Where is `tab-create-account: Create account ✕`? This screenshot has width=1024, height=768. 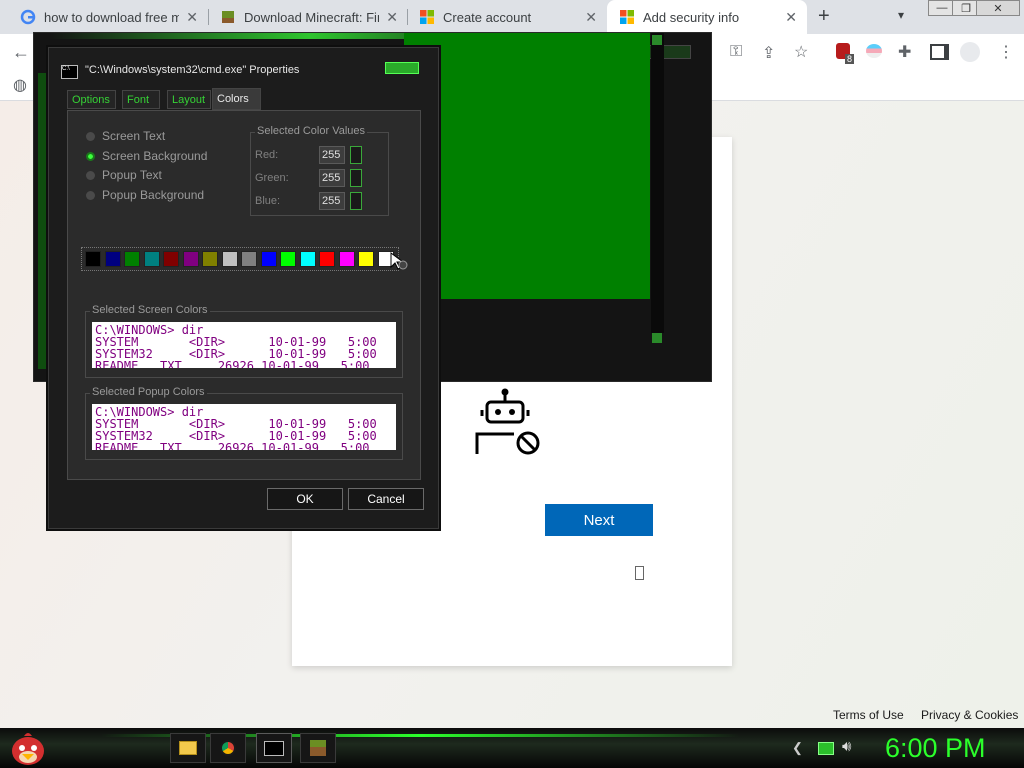
tab-create-account: Create account ✕ is located at coordinates (507, 17).